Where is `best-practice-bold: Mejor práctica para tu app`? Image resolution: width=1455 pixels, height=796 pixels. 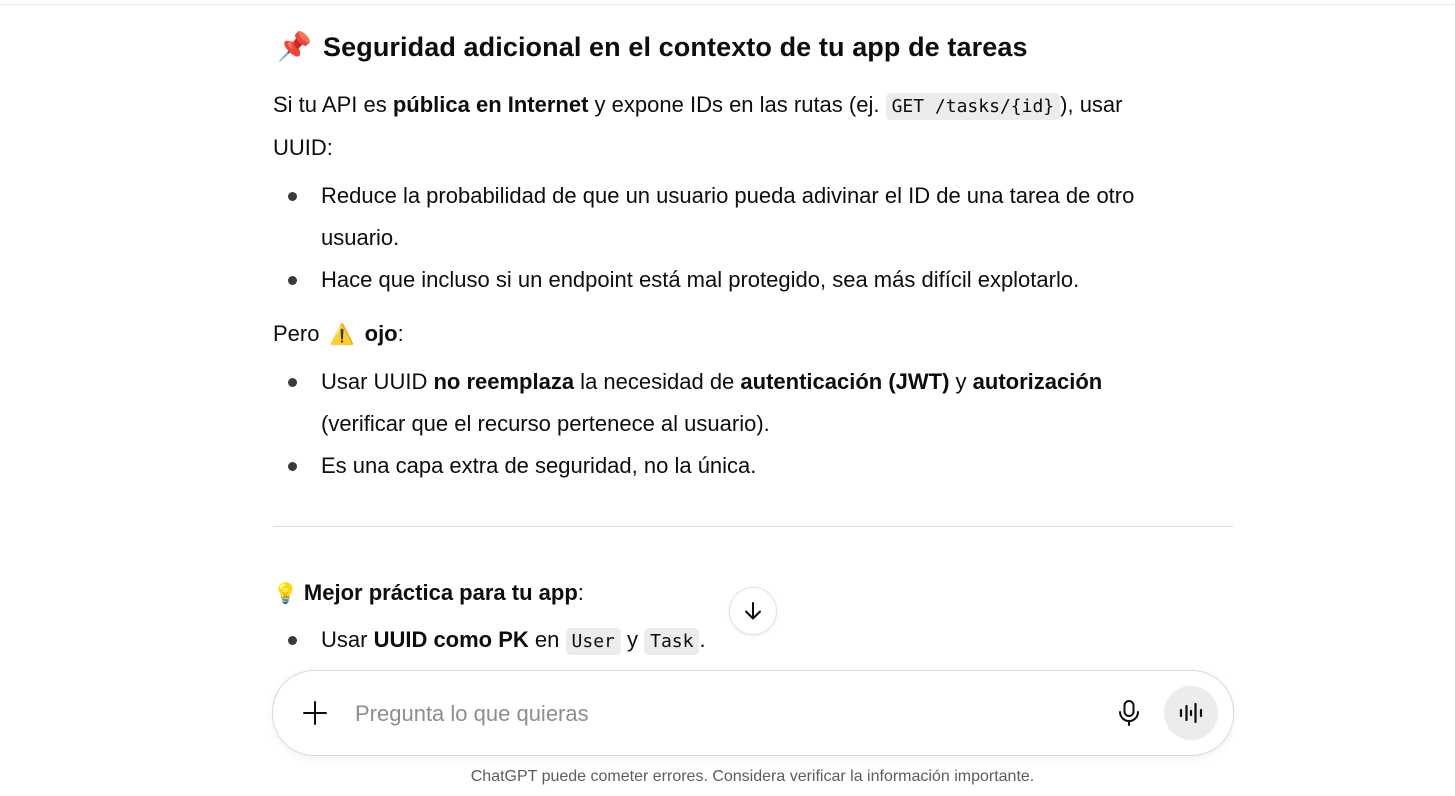
best-practice-bold: Mejor práctica para tu app is located at coordinates (440, 592).